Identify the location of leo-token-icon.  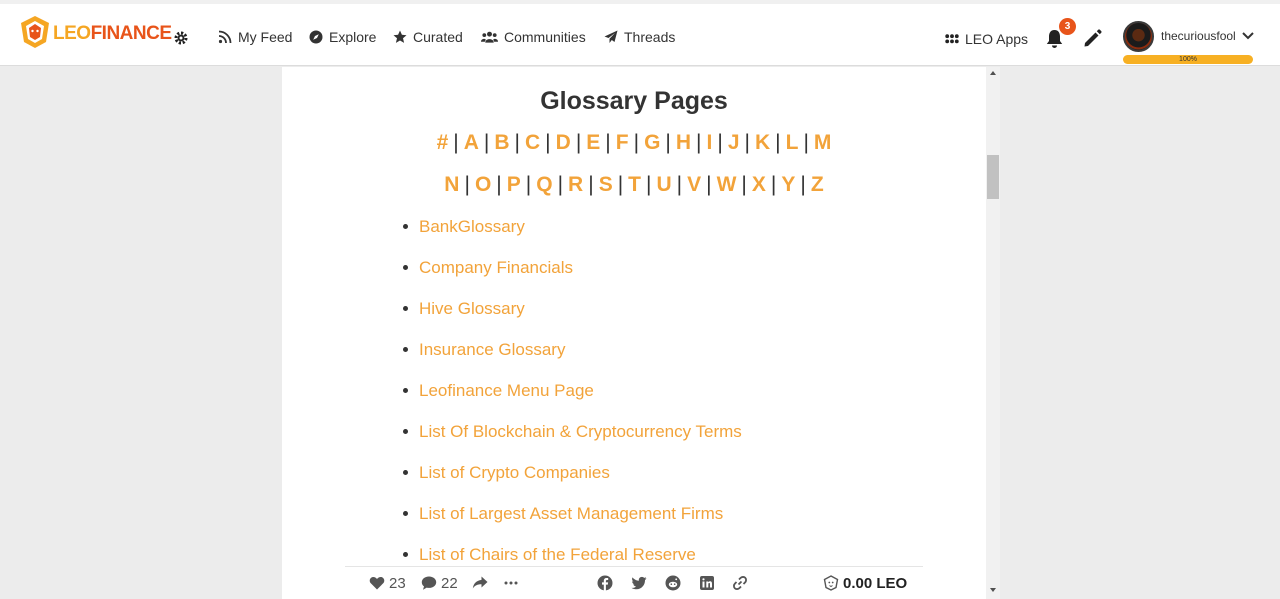
(831, 583).